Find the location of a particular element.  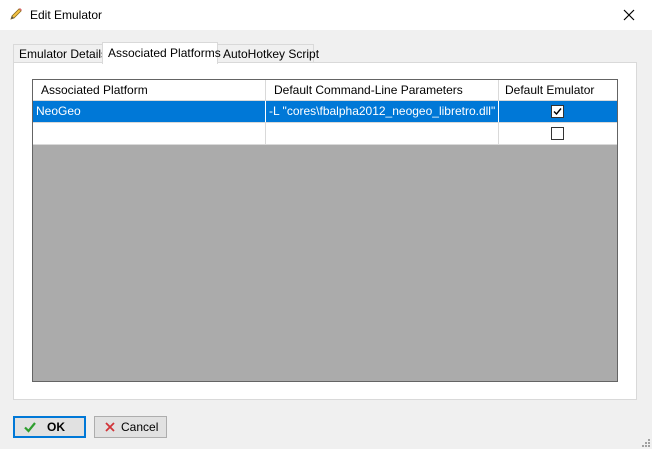

platform-cell is located at coordinates (149, 133).